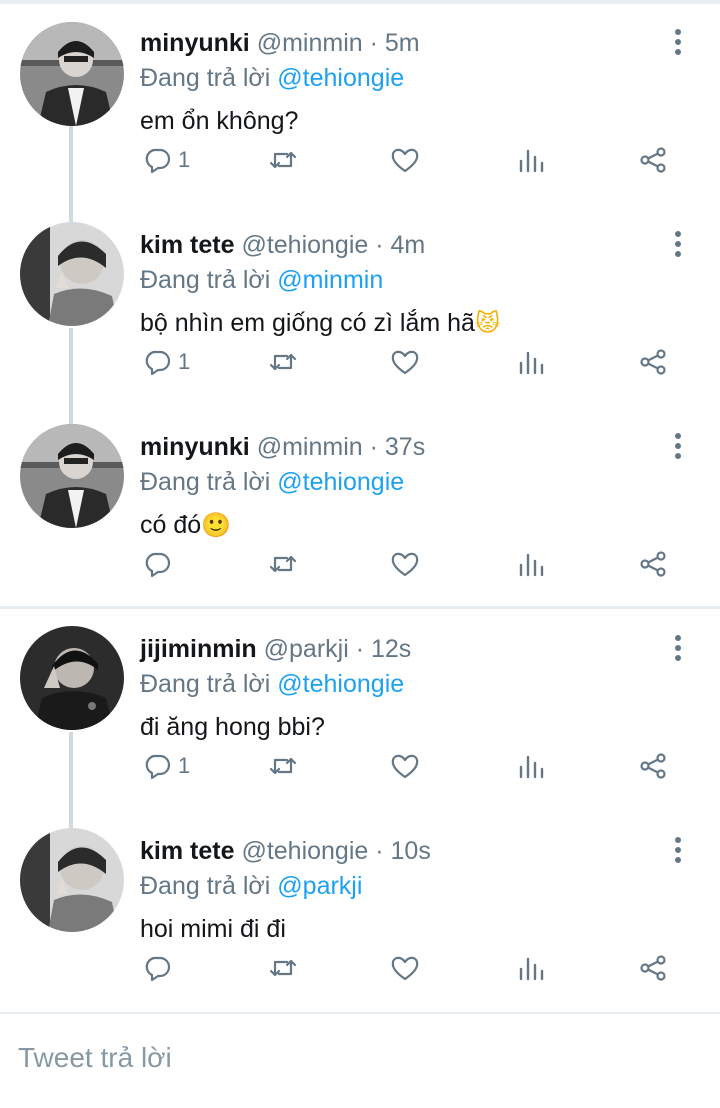 The height and width of the screenshot is (1108, 720). Describe the element at coordinates (185, 525) in the screenshot. I see `tweet-text: có đó🙂` at that location.